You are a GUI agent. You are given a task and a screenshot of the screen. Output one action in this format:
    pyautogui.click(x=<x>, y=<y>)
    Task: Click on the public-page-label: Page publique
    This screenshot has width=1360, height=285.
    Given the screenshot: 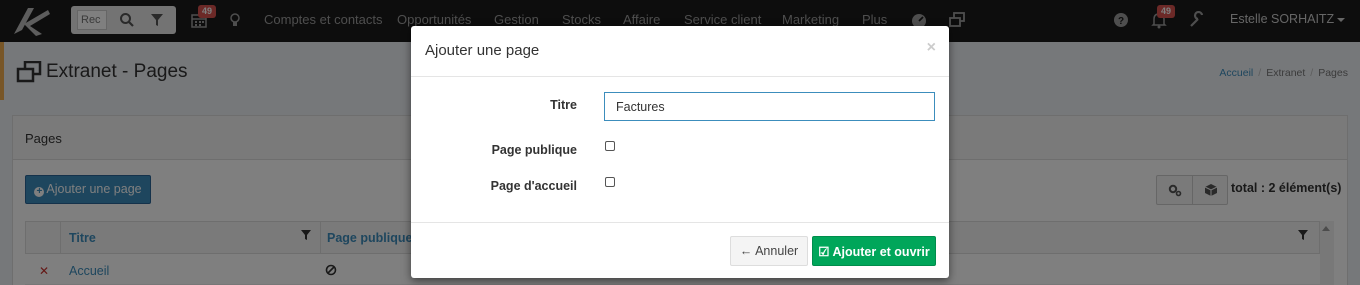 What is the action you would take?
    pyautogui.click(x=534, y=150)
    